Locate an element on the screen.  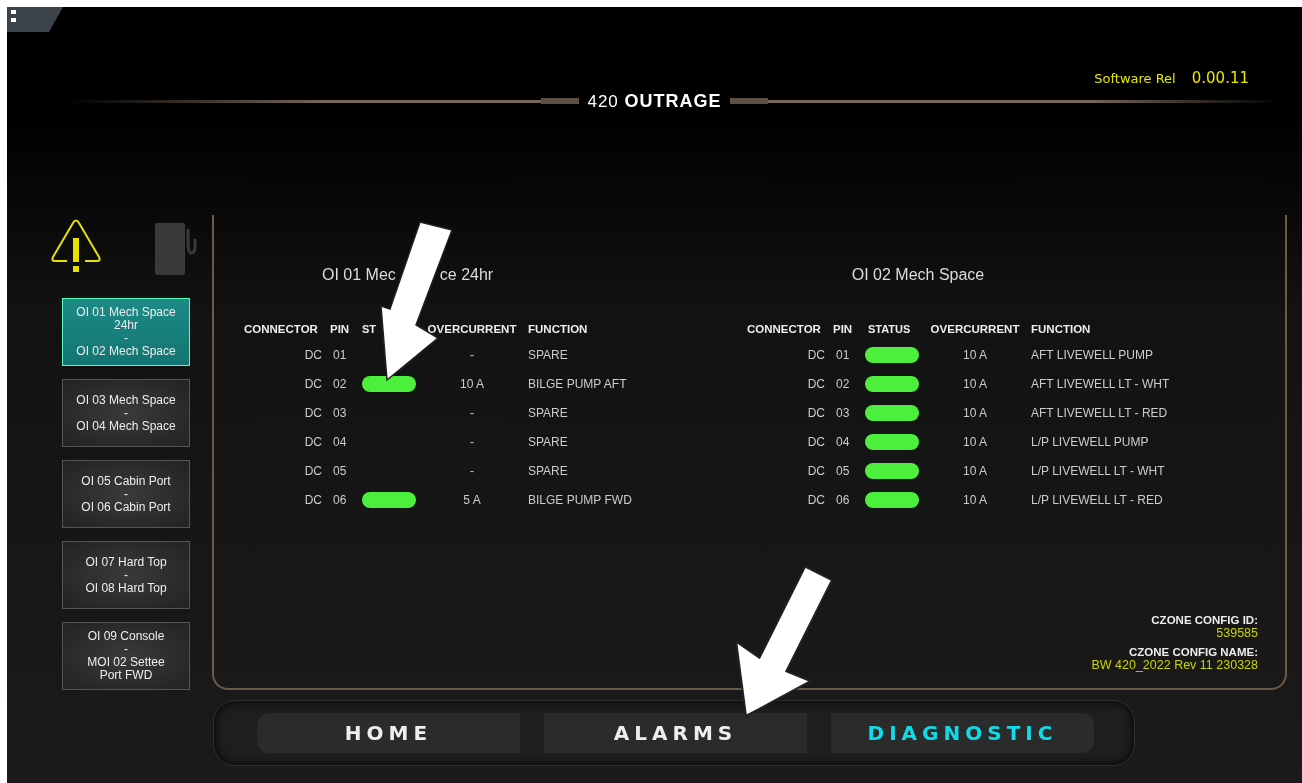
config-name: BW 420_2022 Rev 11 230328 is located at coordinates (1174, 665).